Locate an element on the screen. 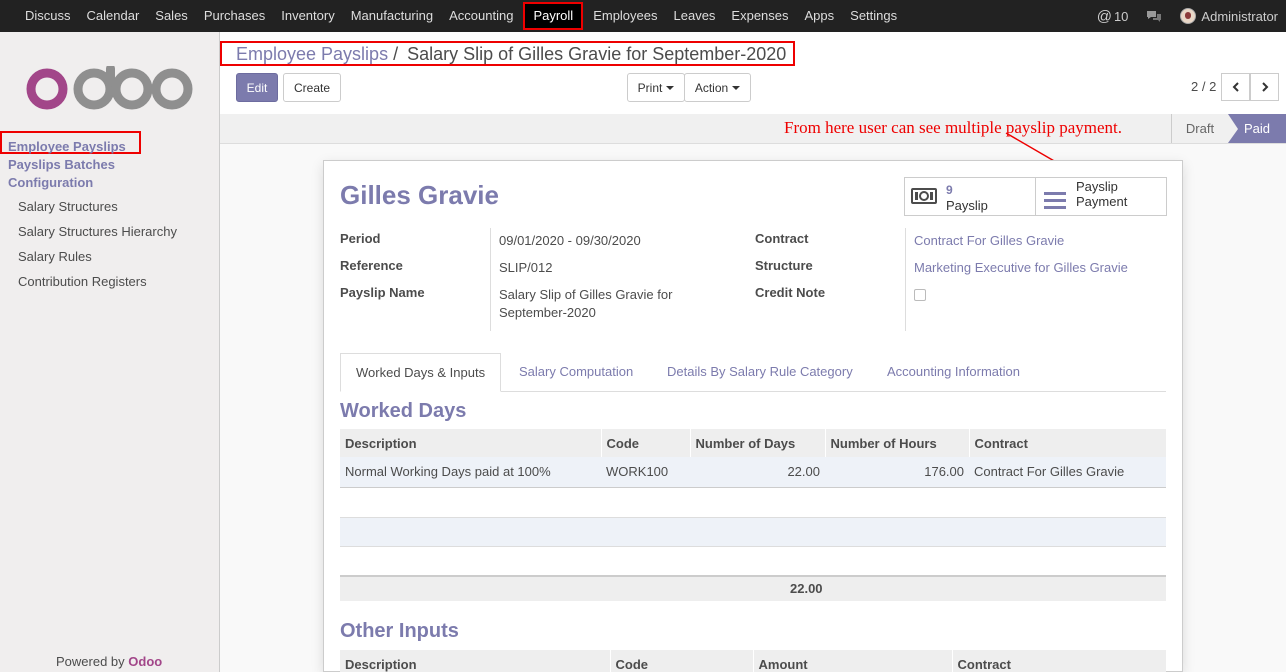 This screenshot has height=672, width=1286. pager-value: 2 / 2 is located at coordinates (1203, 86).